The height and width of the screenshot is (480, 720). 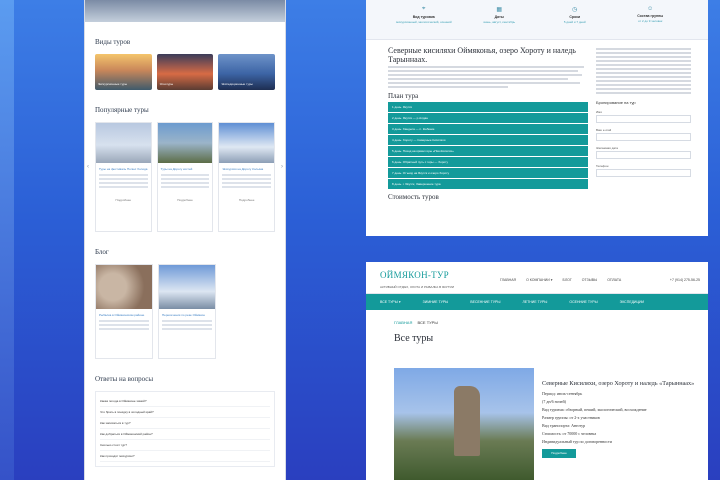 What do you see at coordinates (643, 155) in the screenshot?
I see `date-input` at bounding box center [643, 155].